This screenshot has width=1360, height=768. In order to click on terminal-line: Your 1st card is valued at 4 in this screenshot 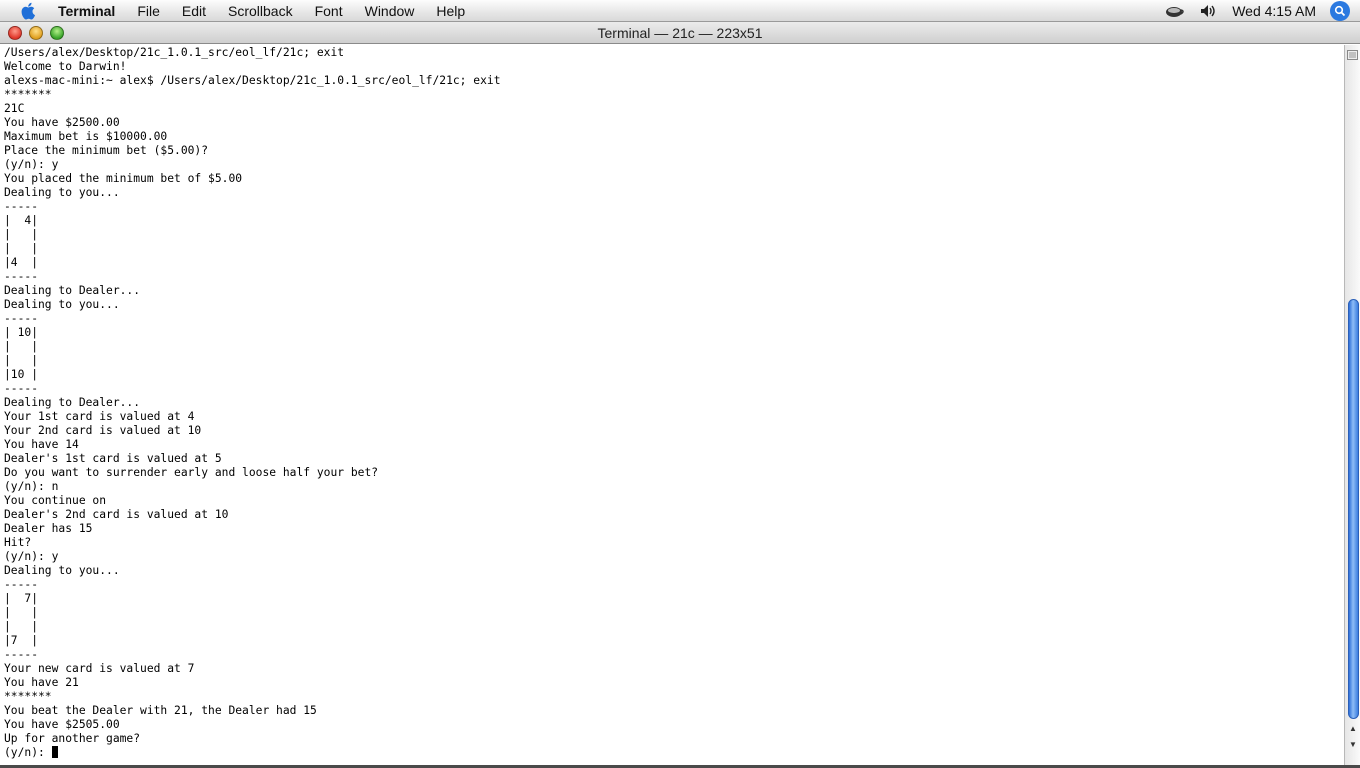, I will do `click(99, 416)`.